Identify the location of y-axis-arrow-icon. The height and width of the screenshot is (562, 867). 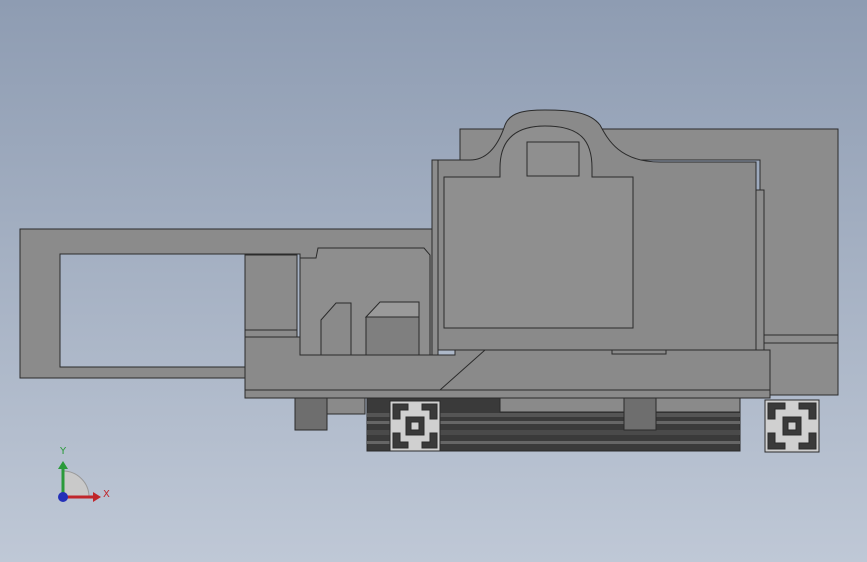
(63, 465).